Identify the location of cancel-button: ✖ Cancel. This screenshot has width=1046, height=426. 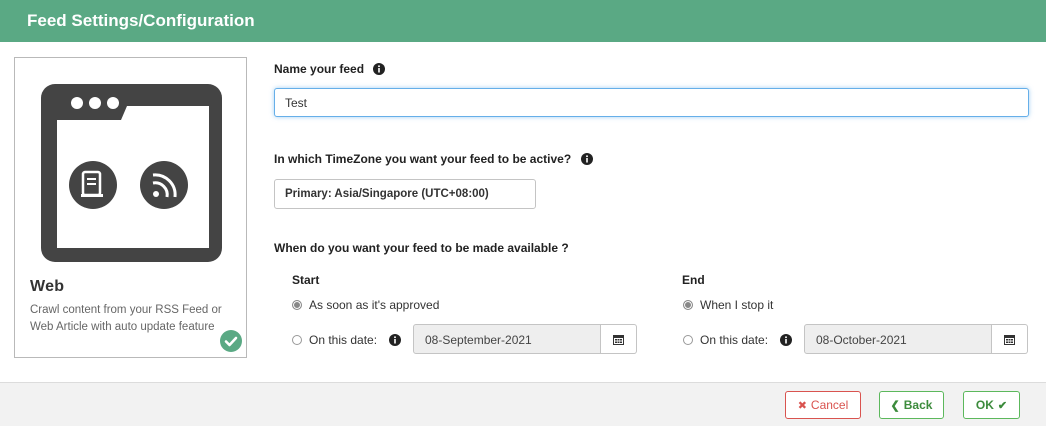
(823, 405).